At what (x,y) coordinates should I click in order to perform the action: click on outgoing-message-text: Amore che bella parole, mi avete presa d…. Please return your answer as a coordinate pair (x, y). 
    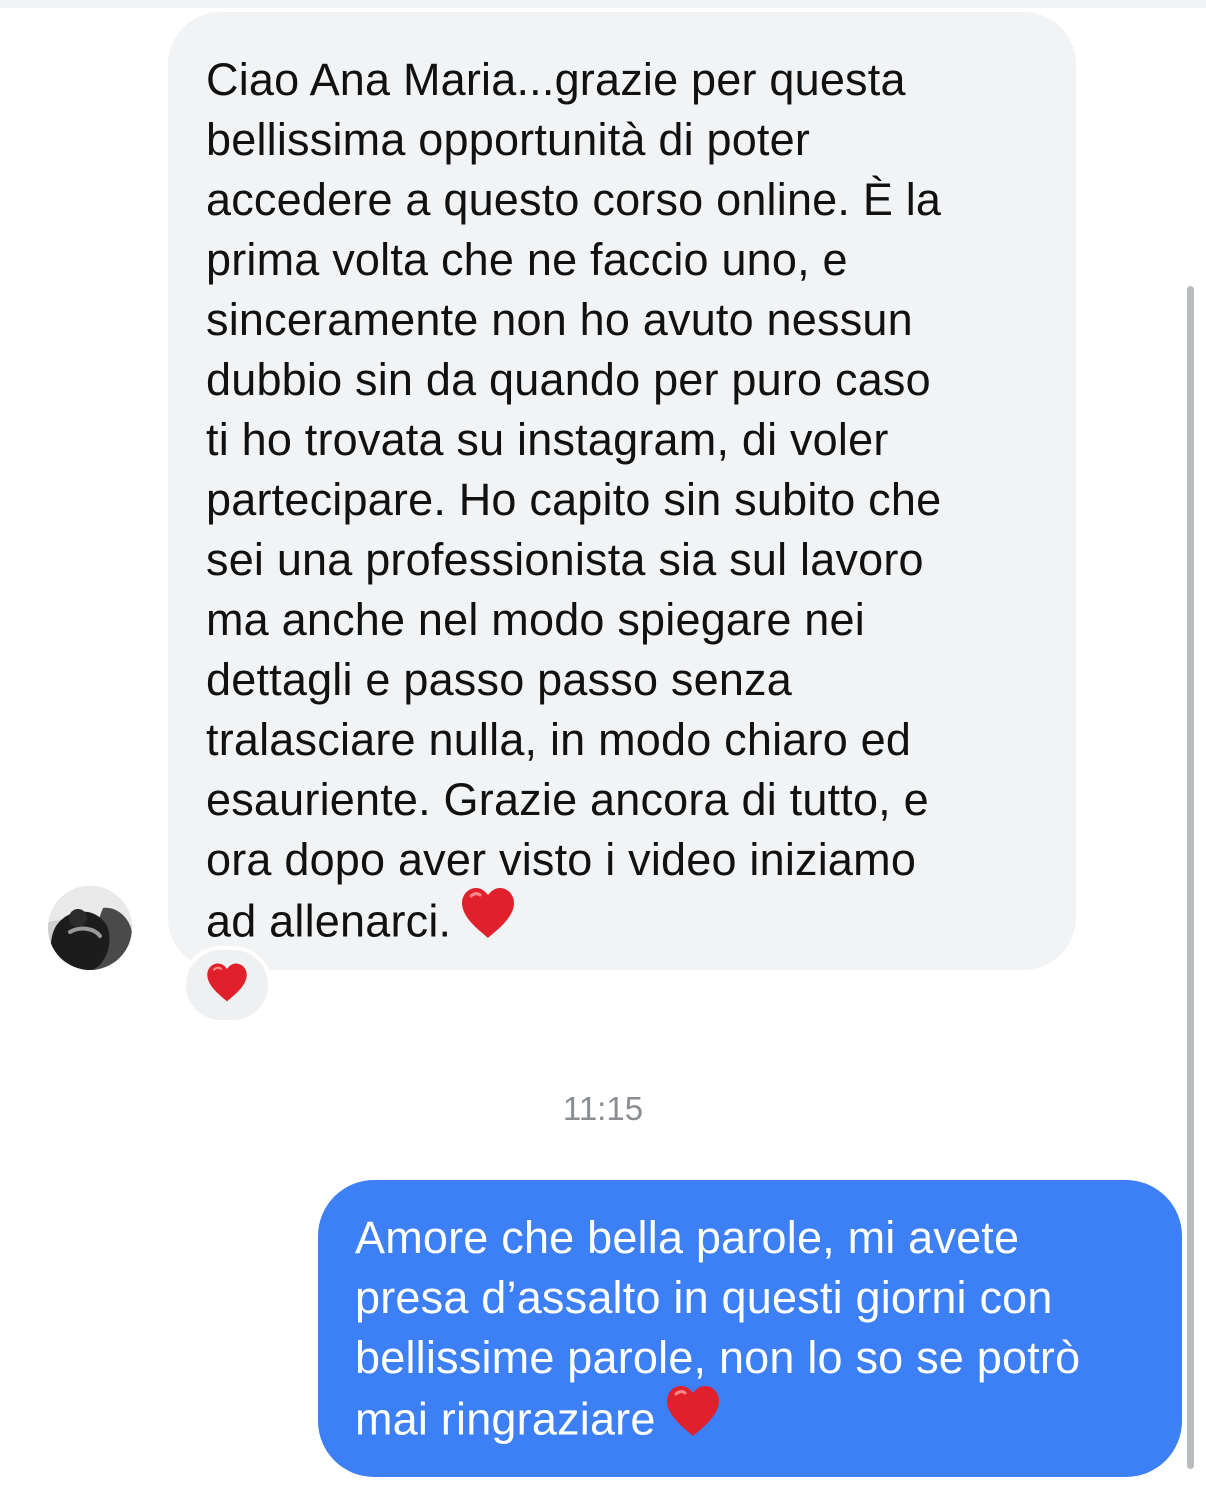
    Looking at the image, I should click on (753, 1332).